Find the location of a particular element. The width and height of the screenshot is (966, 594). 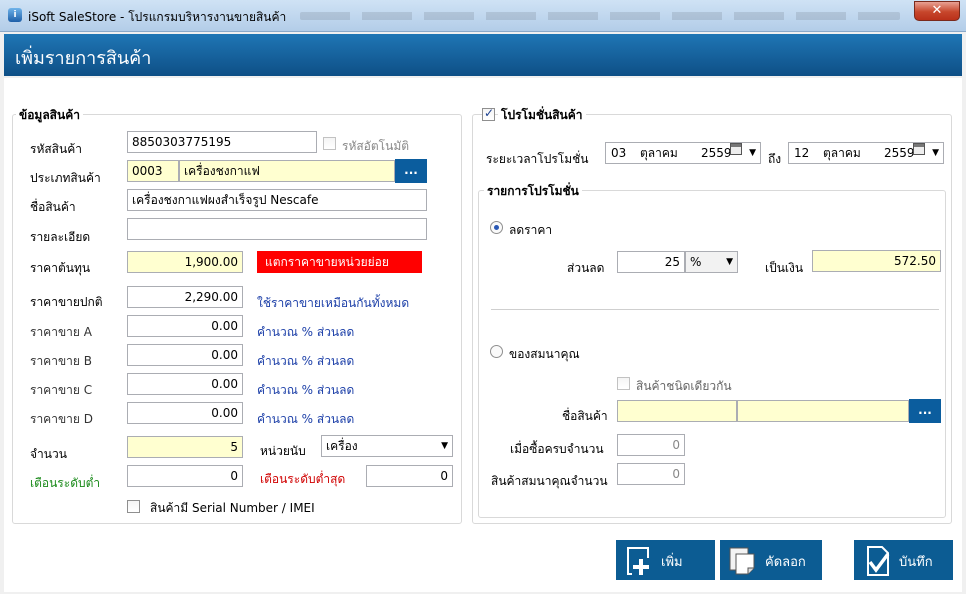

cost-label: ราคาต้นทุน is located at coordinates (60, 268).